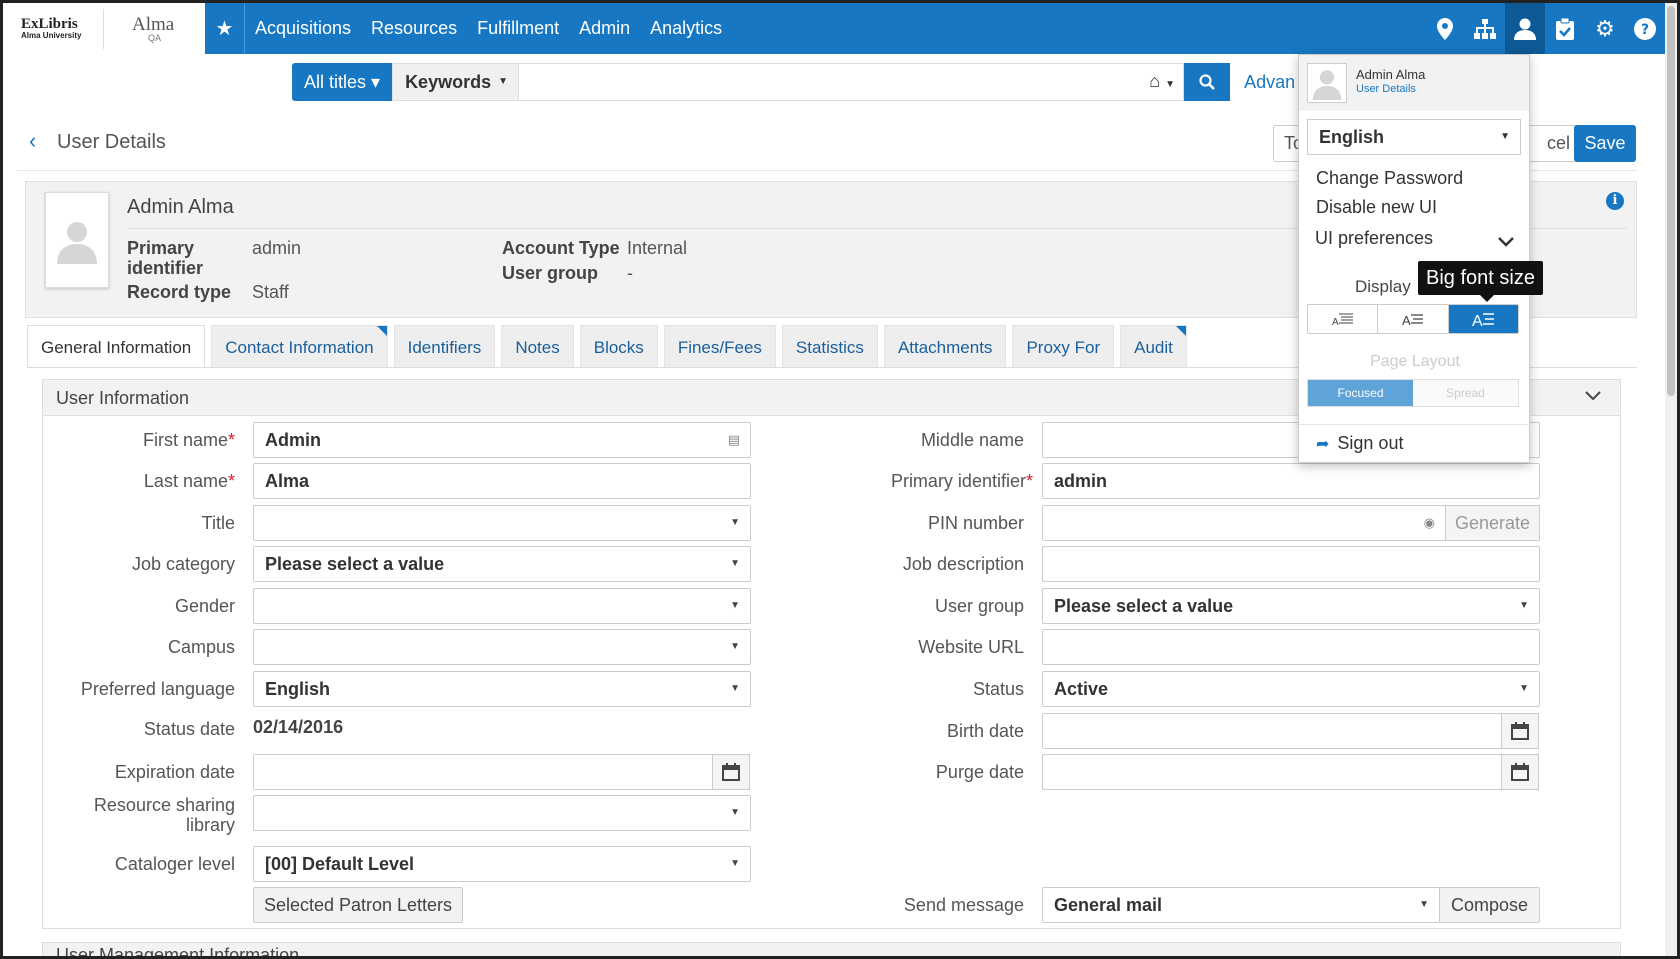 The height and width of the screenshot is (959, 1680). Describe the element at coordinates (1671, 479) in the screenshot. I see `vertical-scrollbar` at that location.